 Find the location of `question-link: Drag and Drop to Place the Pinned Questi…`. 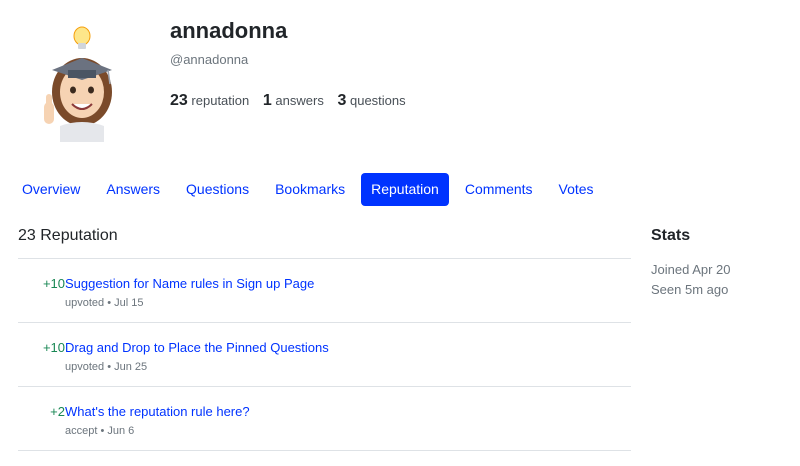

question-link: Drag and Drop to Place the Pinned Questi… is located at coordinates (197, 347).